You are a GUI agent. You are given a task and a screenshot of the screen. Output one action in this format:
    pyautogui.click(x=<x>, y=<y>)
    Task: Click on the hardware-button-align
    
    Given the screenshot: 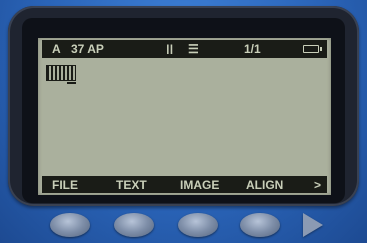 What is the action you would take?
    pyautogui.click(x=260, y=225)
    